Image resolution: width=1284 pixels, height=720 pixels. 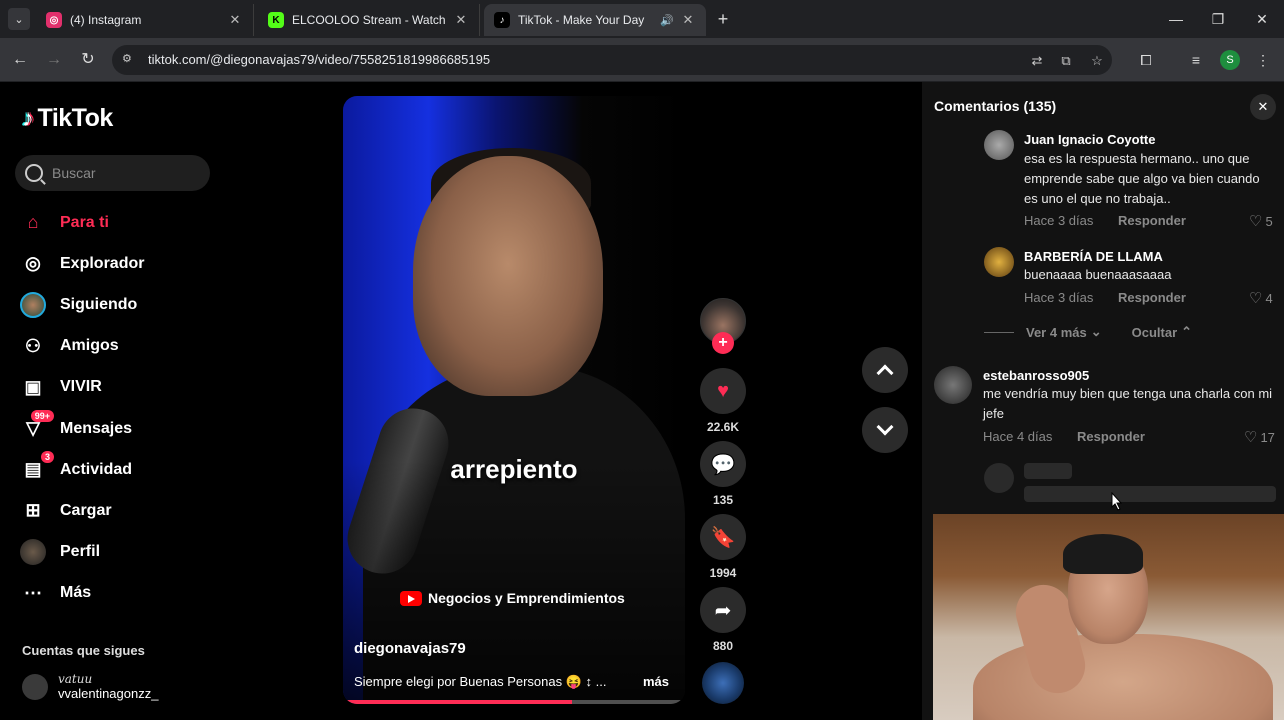 I want to click on following-username: vvalentinagonzz_, so click(x=108, y=693).